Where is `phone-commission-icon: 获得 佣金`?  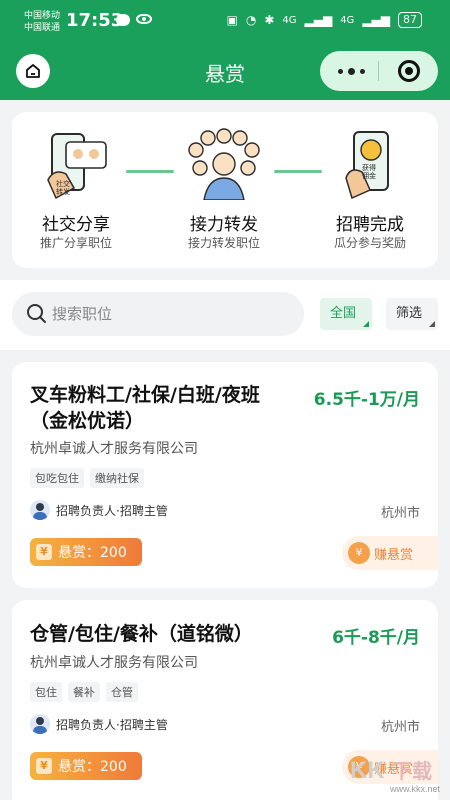
phone-commission-icon: 获得 佣金 is located at coordinates (367, 165).